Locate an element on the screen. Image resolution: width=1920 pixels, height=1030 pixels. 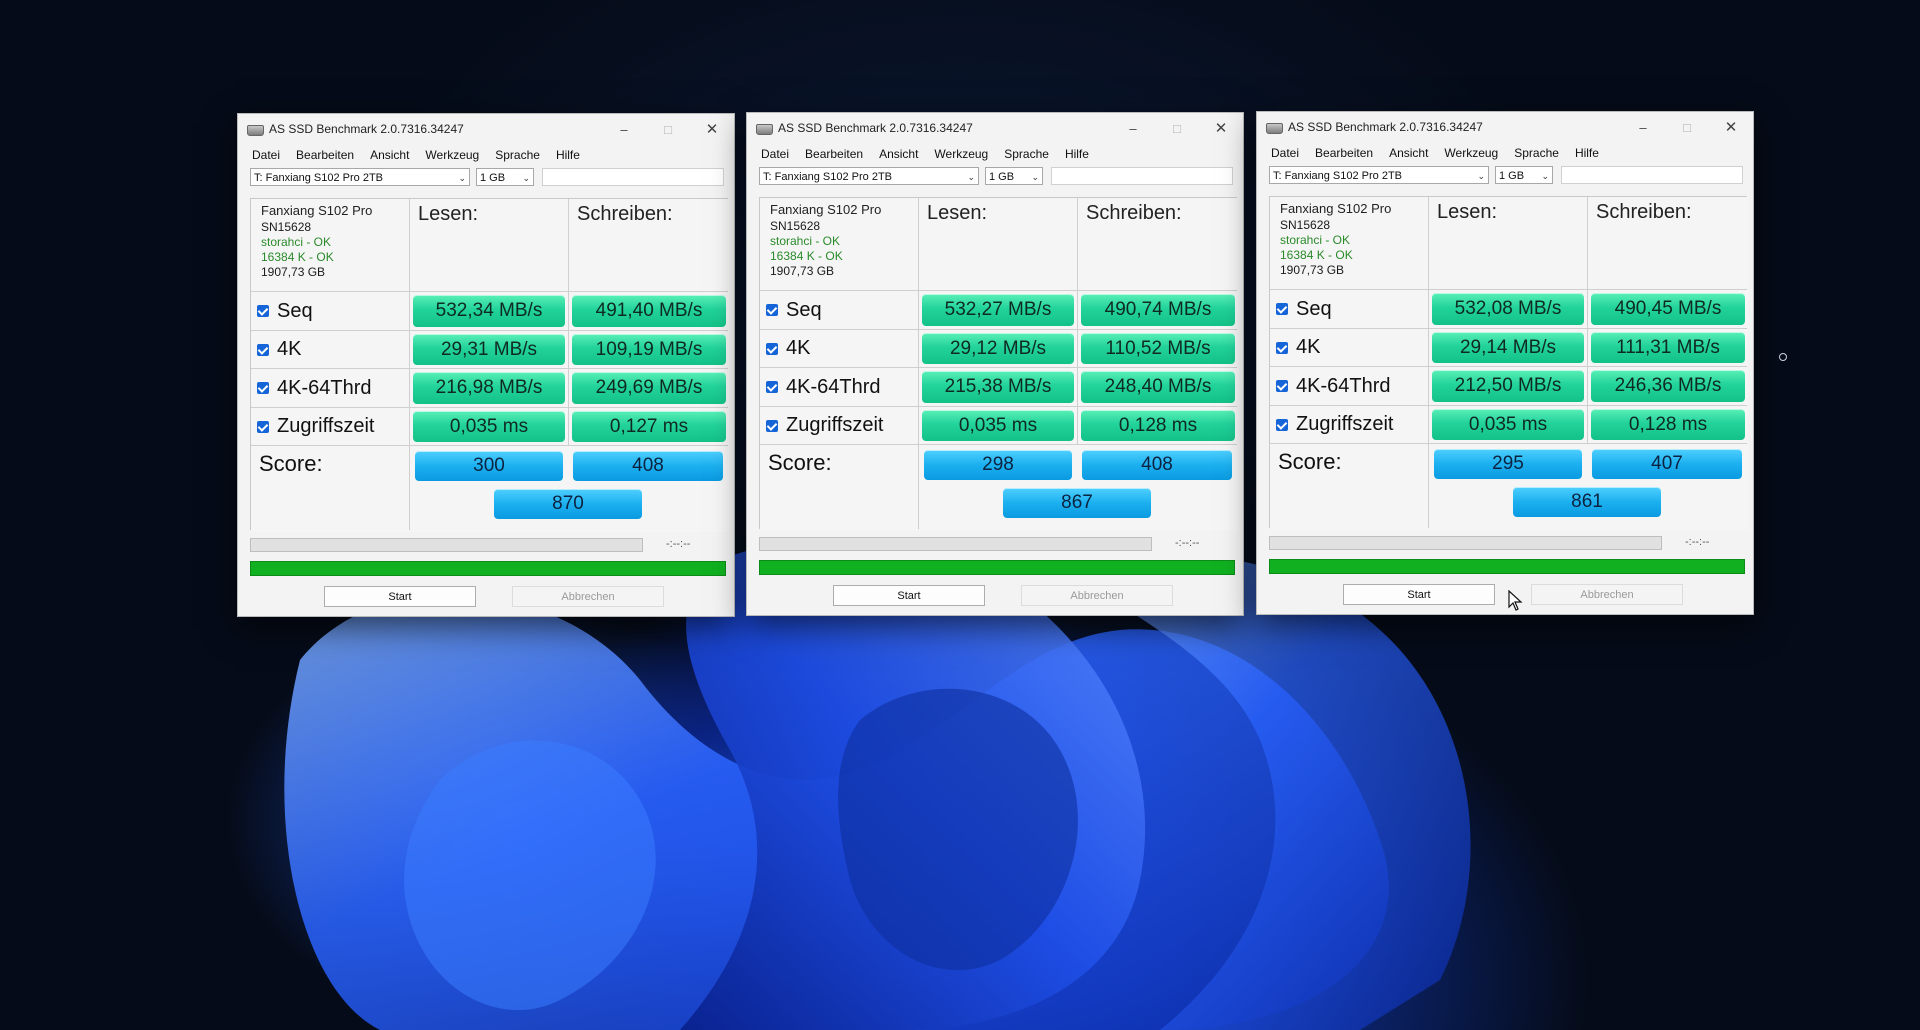
4k64-read-value: 216,98 MB/s is located at coordinates (489, 388).